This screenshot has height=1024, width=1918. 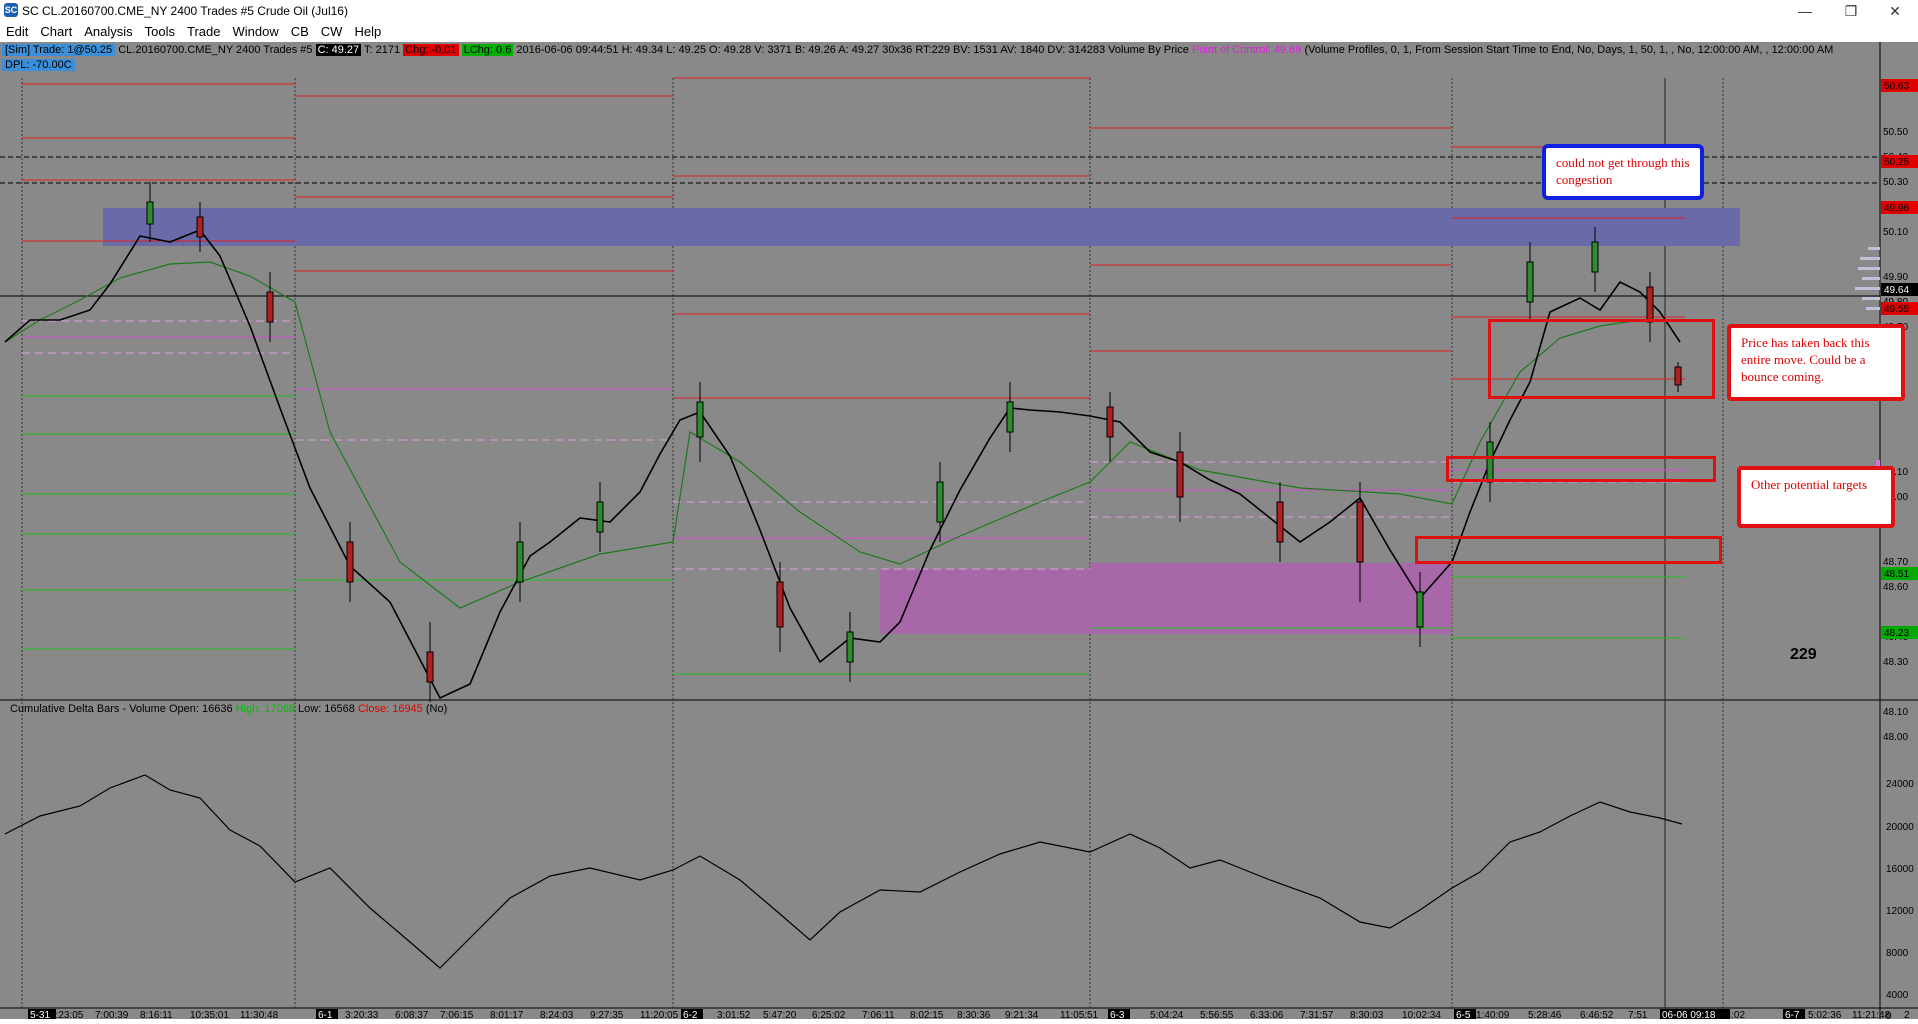 What do you see at coordinates (436, 709) in the screenshot?
I see `delta-no: (No)` at bounding box center [436, 709].